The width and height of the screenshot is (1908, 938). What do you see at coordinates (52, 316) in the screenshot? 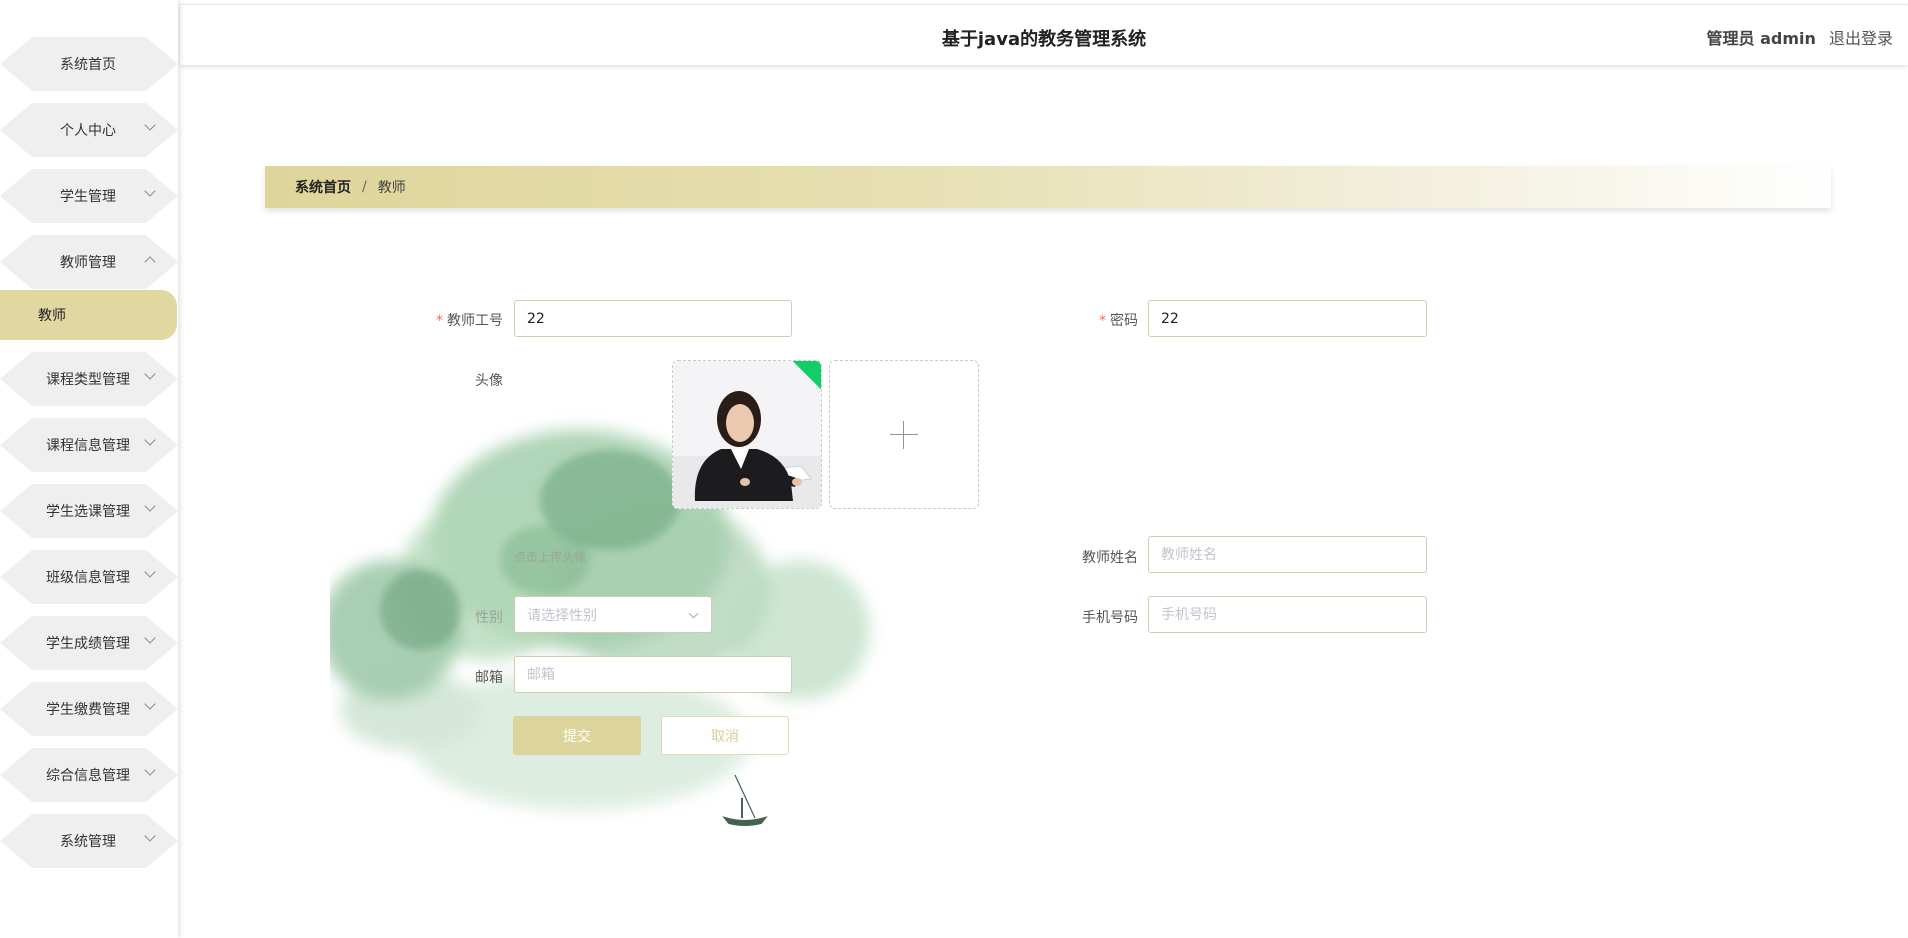
I see `sidebar-subitem-label: 教师` at bounding box center [52, 316].